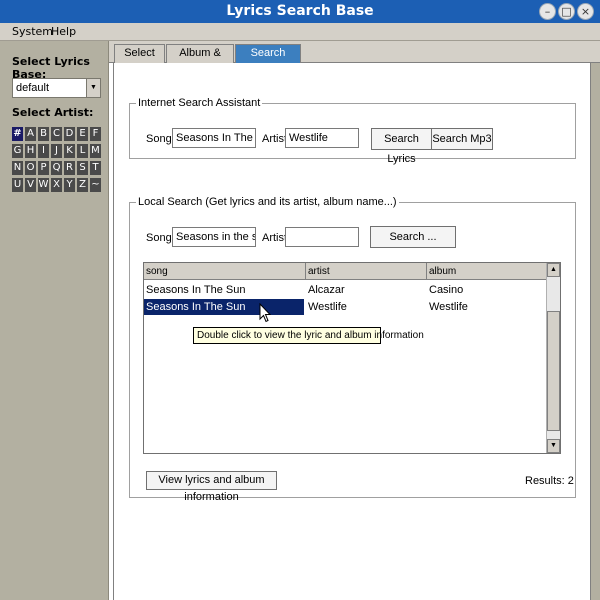  What do you see at coordinates (214, 138) in the screenshot?
I see `internet-song-input: Seasons In The Sun` at bounding box center [214, 138].